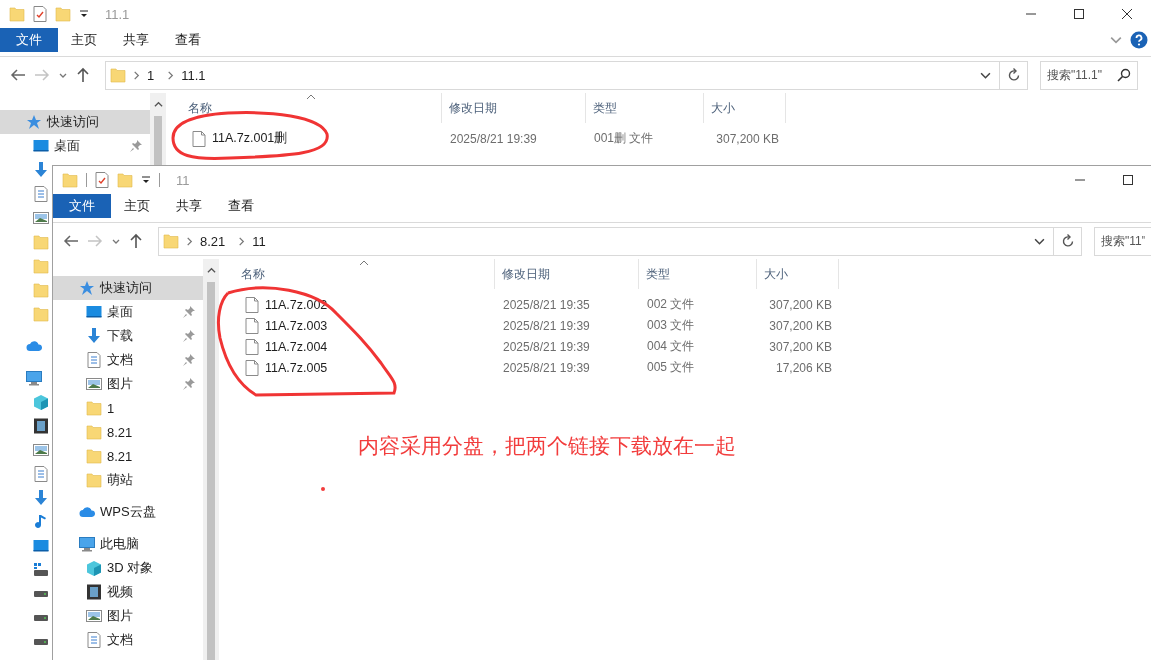  Describe the element at coordinates (128, 544) in the screenshot. I see `sidebar-item: 此电脑` at that location.